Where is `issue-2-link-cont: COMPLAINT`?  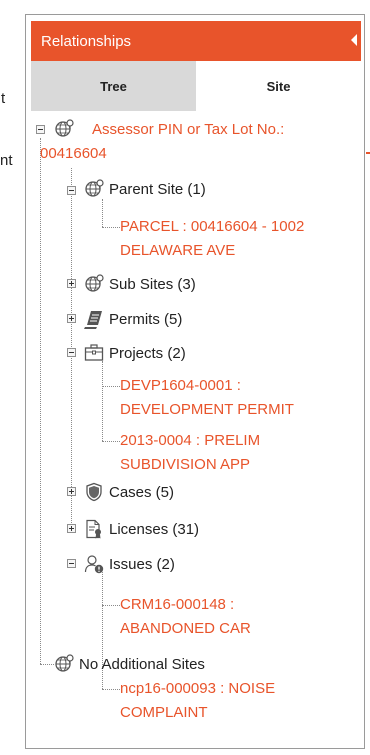
issue-2-link-cont: COMPLAINT is located at coordinates (164, 713).